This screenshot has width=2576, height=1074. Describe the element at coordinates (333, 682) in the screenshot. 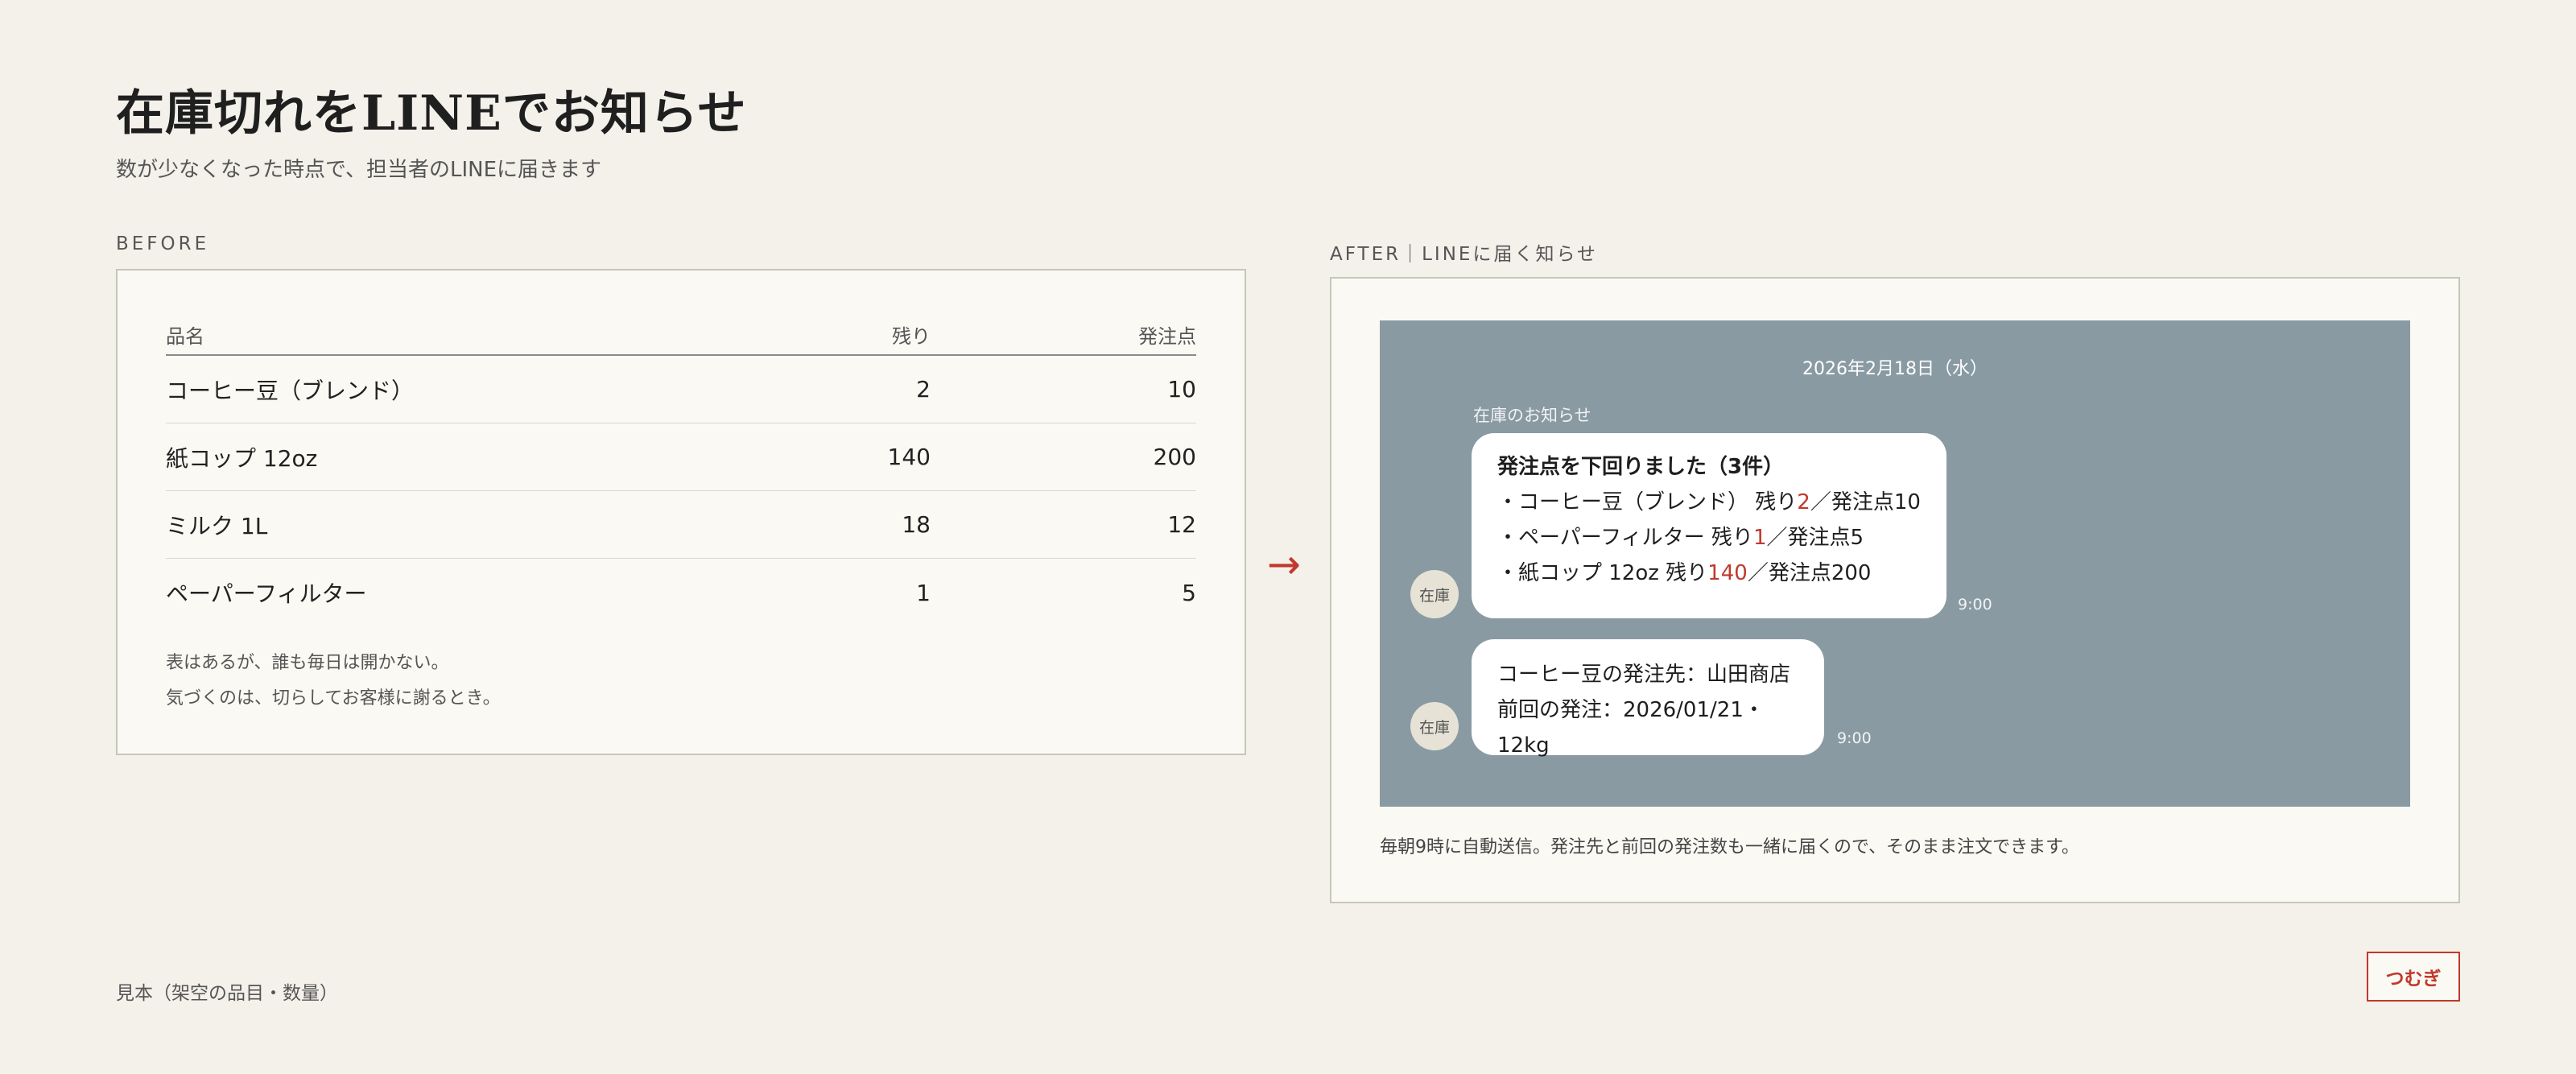

I see `before-note: 表はあるが、誰も毎日は開かない。 気づくのは、切らしてお客様に謝るとき。` at that location.